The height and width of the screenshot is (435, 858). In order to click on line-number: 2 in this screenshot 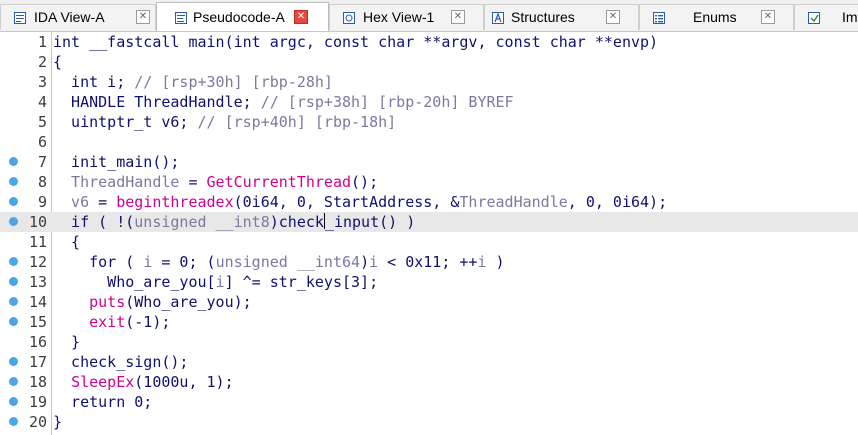, I will do `click(42, 62)`.